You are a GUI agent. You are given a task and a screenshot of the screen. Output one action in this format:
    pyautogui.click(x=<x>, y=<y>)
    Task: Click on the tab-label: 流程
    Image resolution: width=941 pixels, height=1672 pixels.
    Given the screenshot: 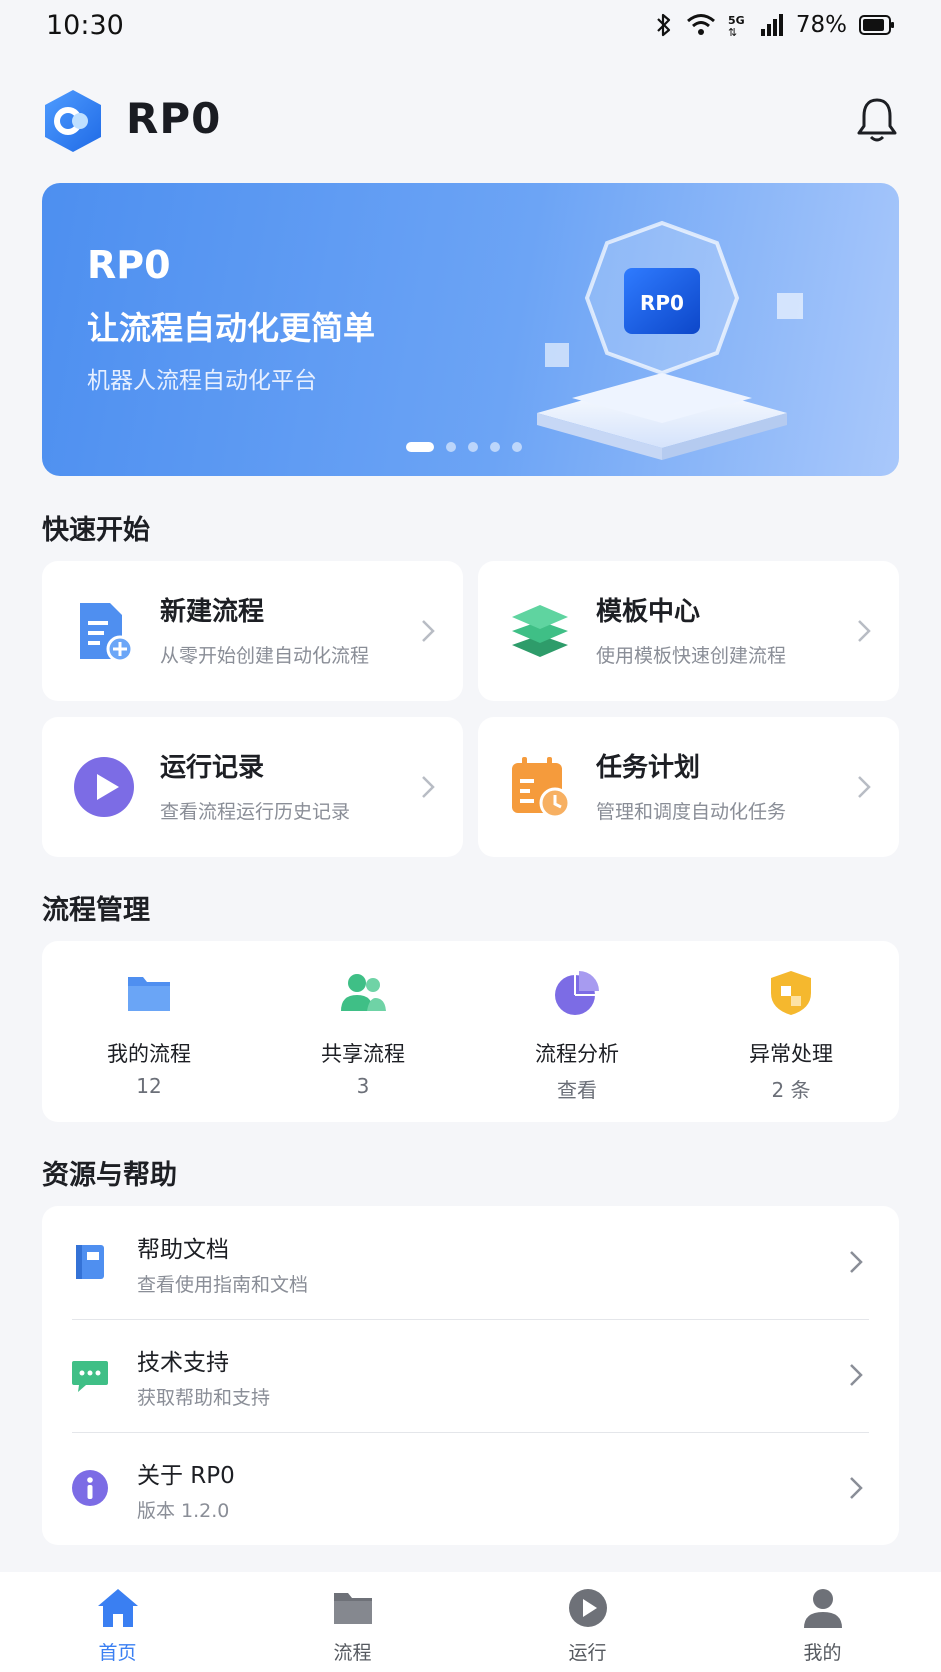 What is the action you would take?
    pyautogui.click(x=352, y=1653)
    